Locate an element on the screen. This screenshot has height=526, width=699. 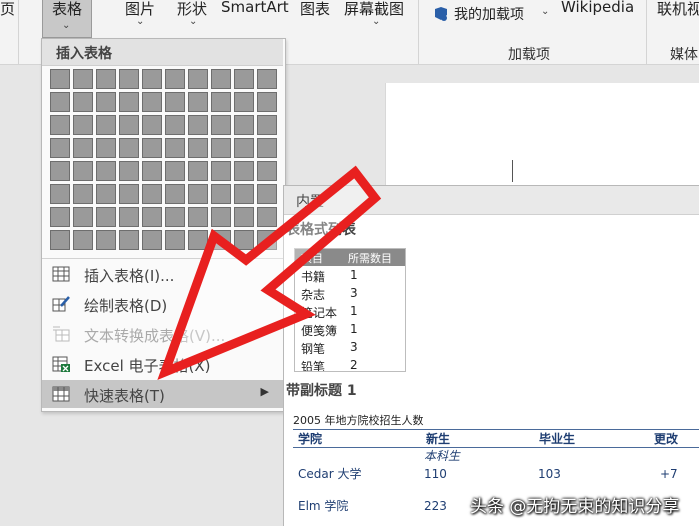
document-page is located at coordinates (542, 138).